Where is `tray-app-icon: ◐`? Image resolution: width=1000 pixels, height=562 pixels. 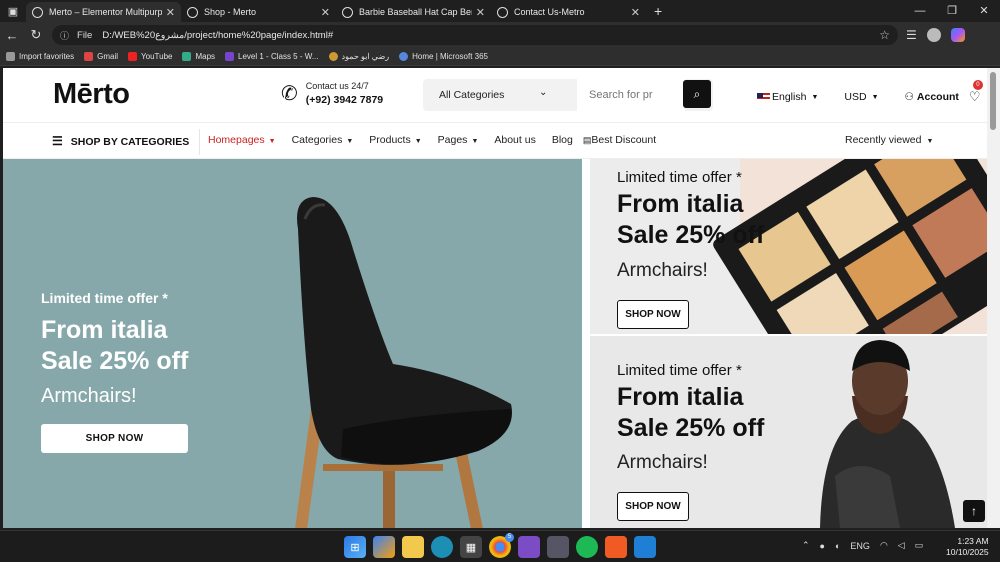 tray-app-icon: ◐ is located at coordinates (837, 546).